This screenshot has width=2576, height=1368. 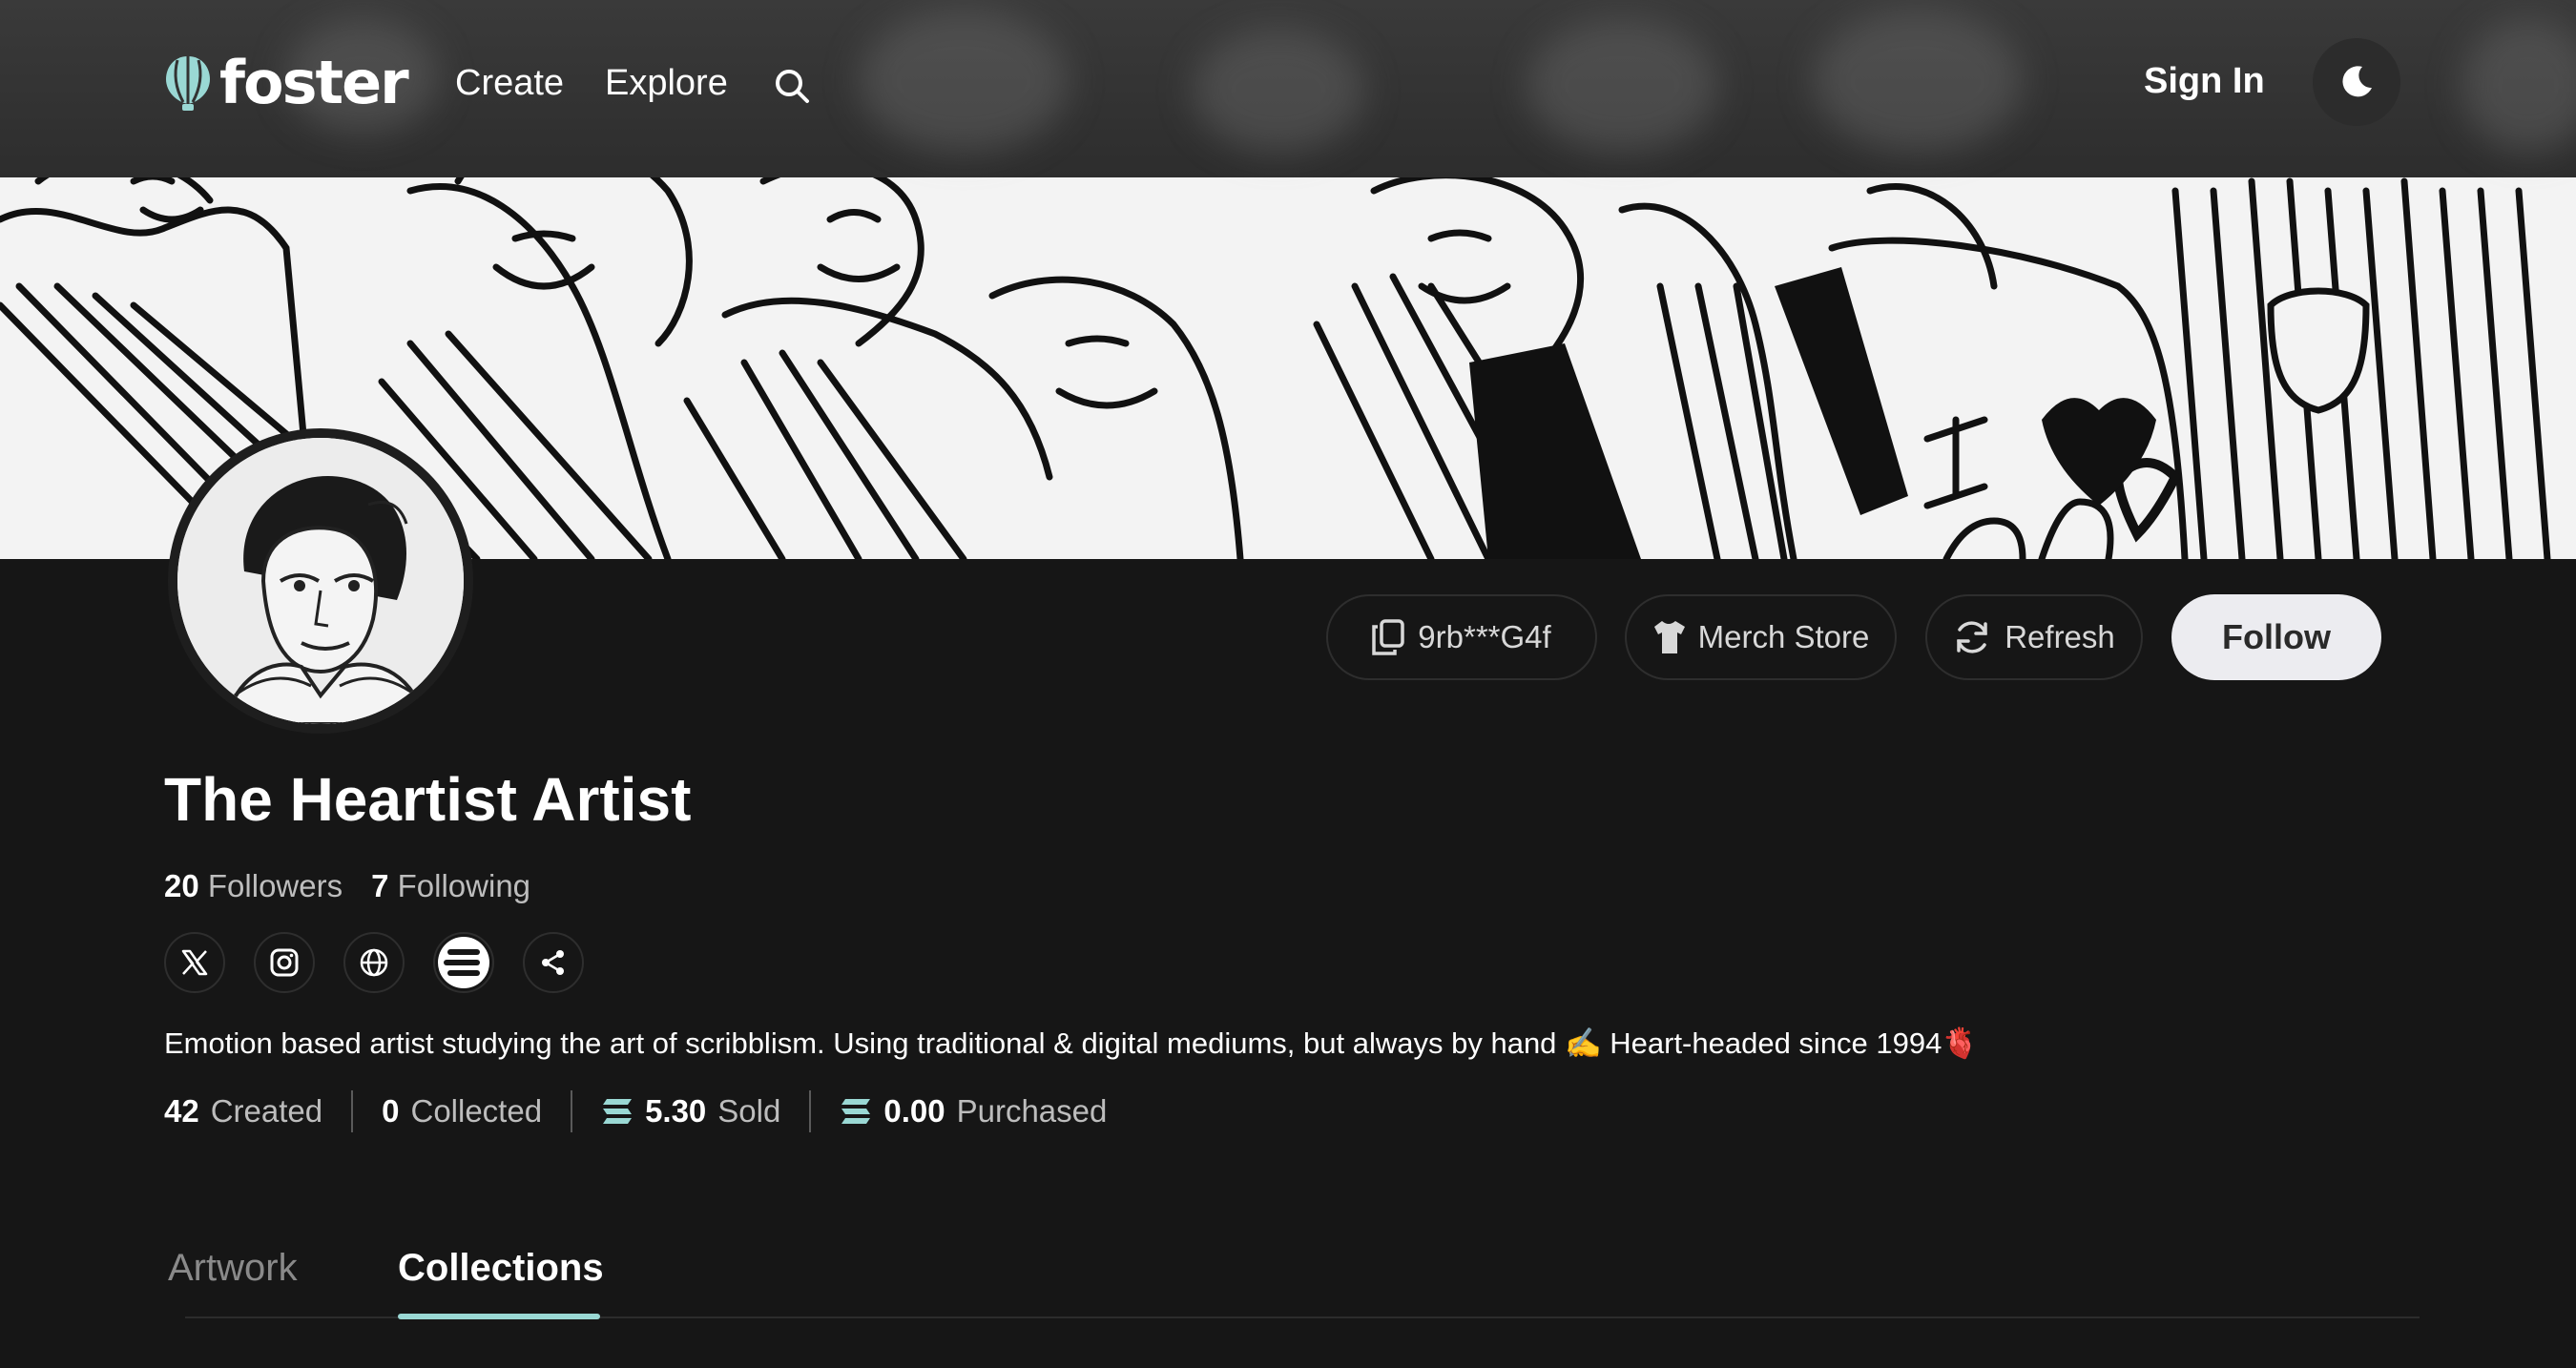 I want to click on tshirt-icon, so click(x=1669, y=637).